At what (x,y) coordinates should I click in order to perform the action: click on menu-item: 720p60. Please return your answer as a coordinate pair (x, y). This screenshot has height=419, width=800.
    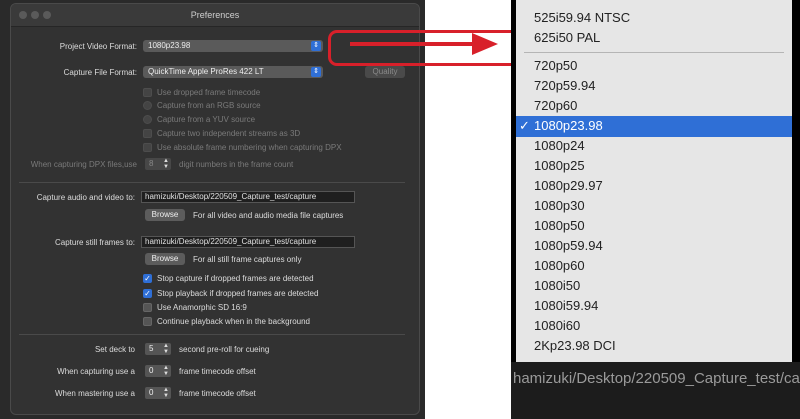
    Looking at the image, I should click on (654, 106).